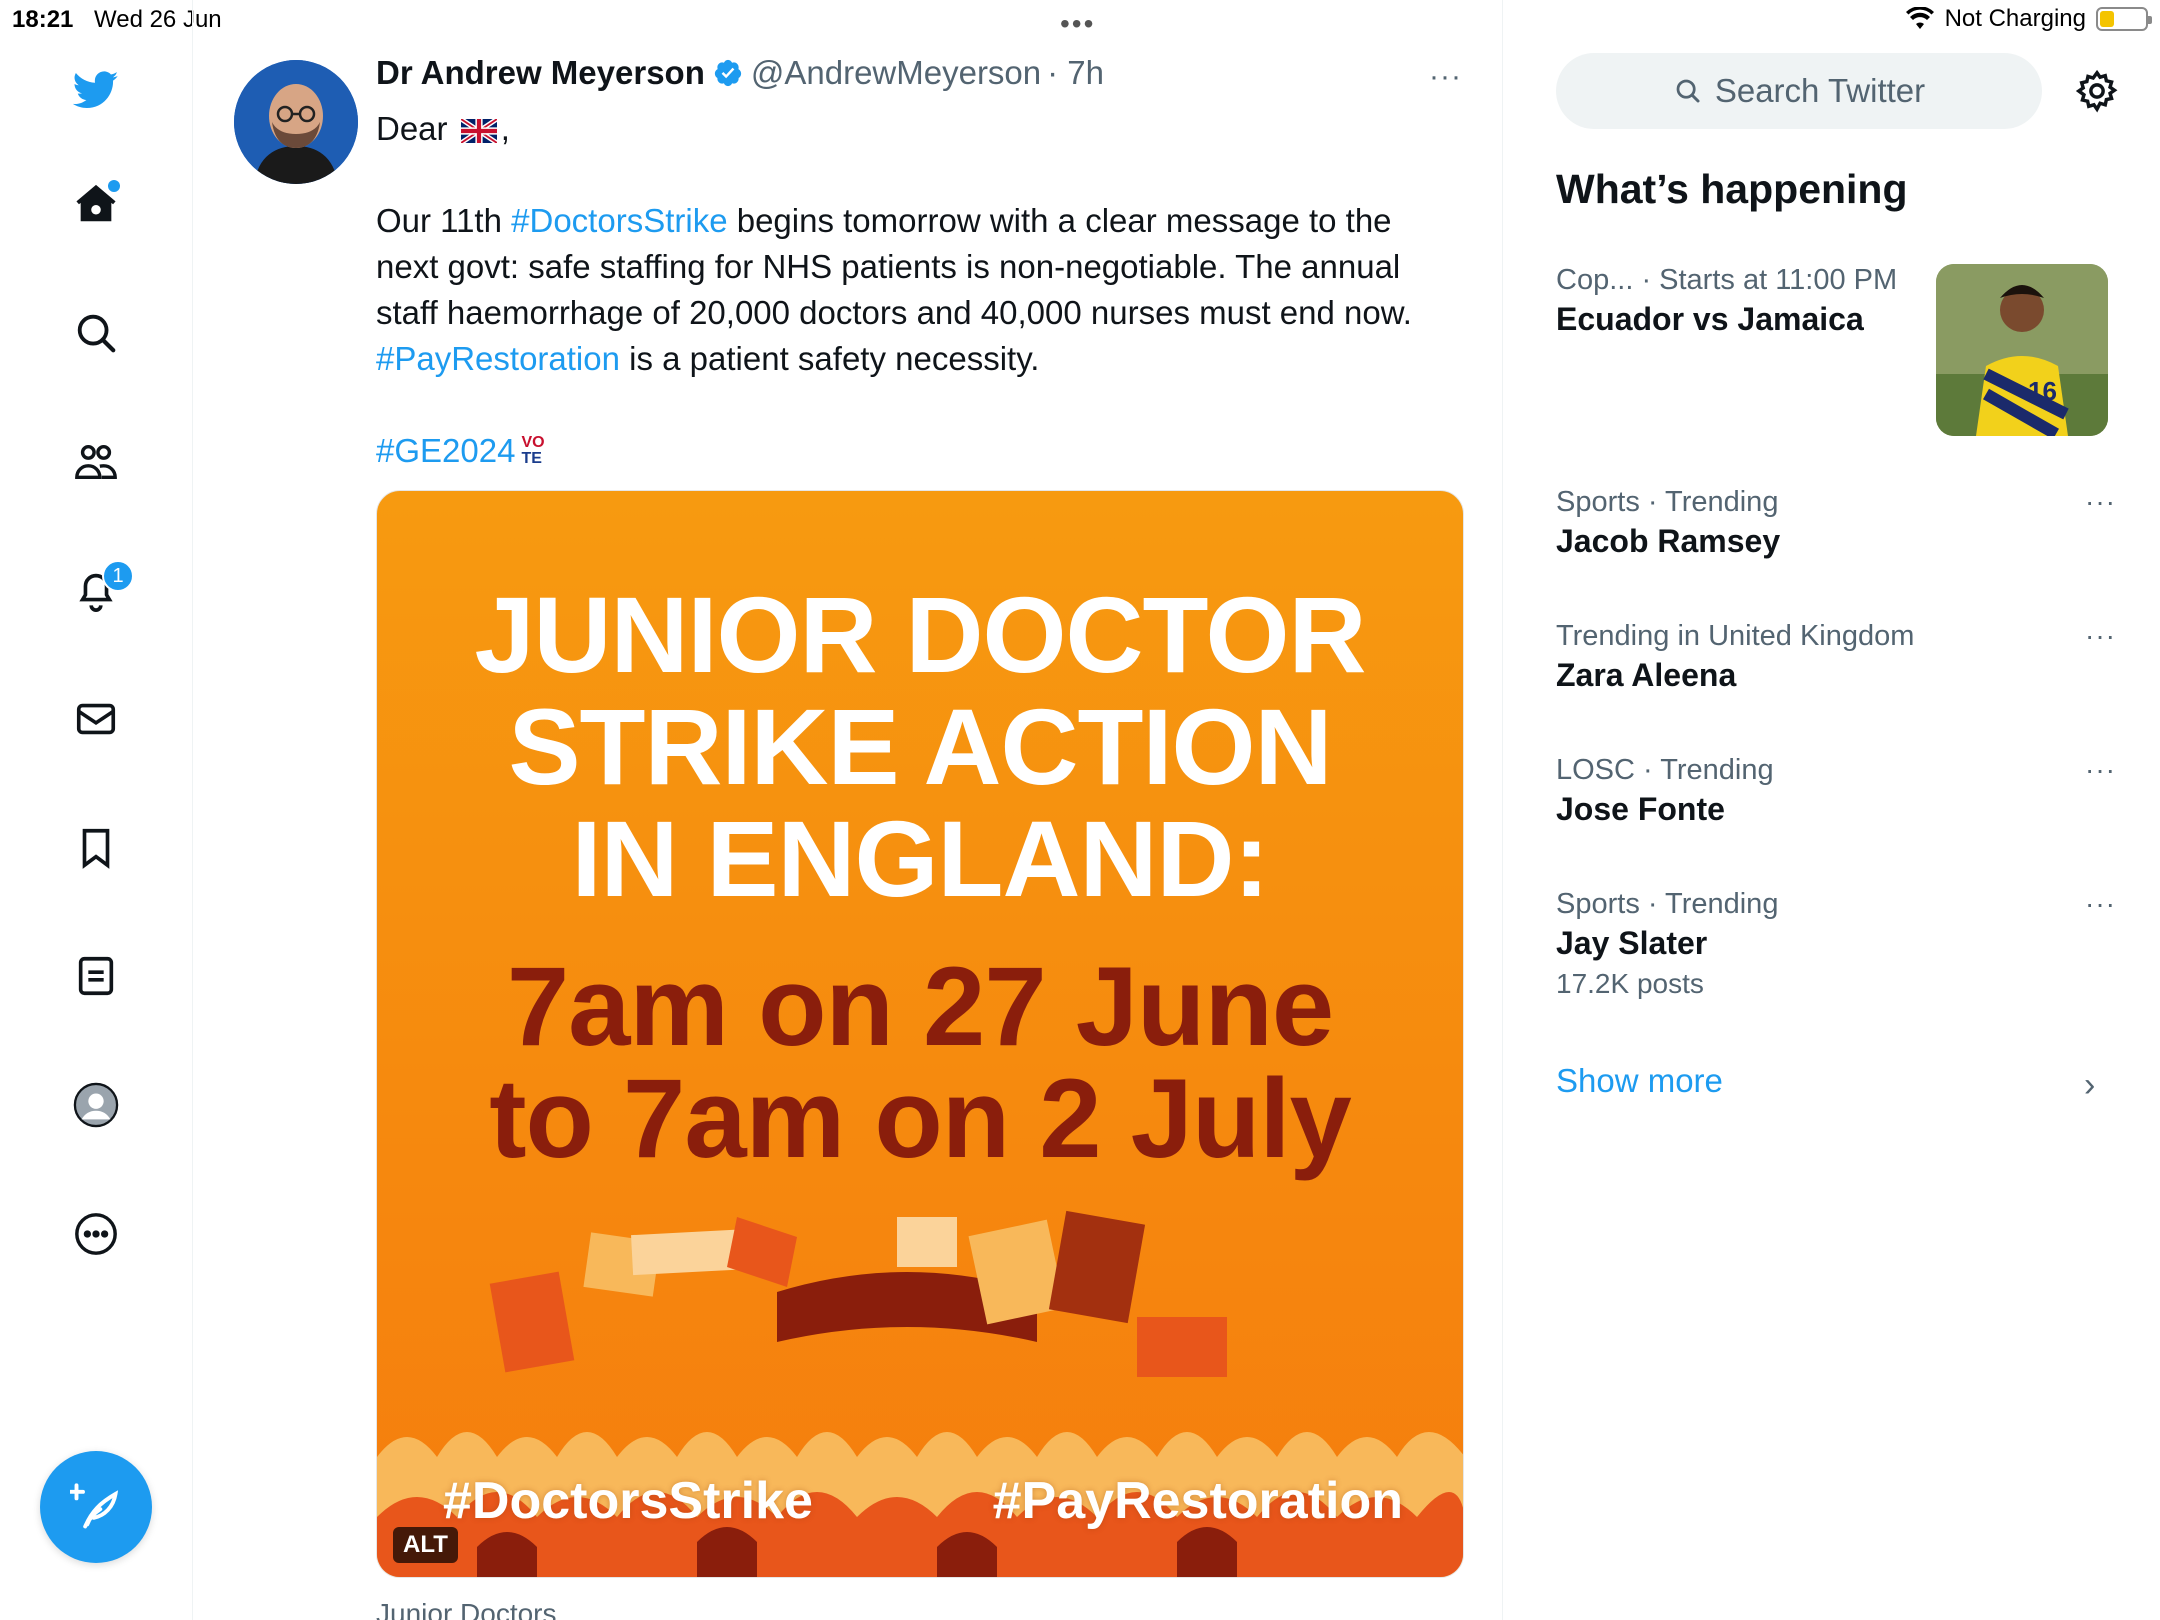 The width and height of the screenshot is (2160, 1620). I want to click on bookmark-icon, so click(96, 848).